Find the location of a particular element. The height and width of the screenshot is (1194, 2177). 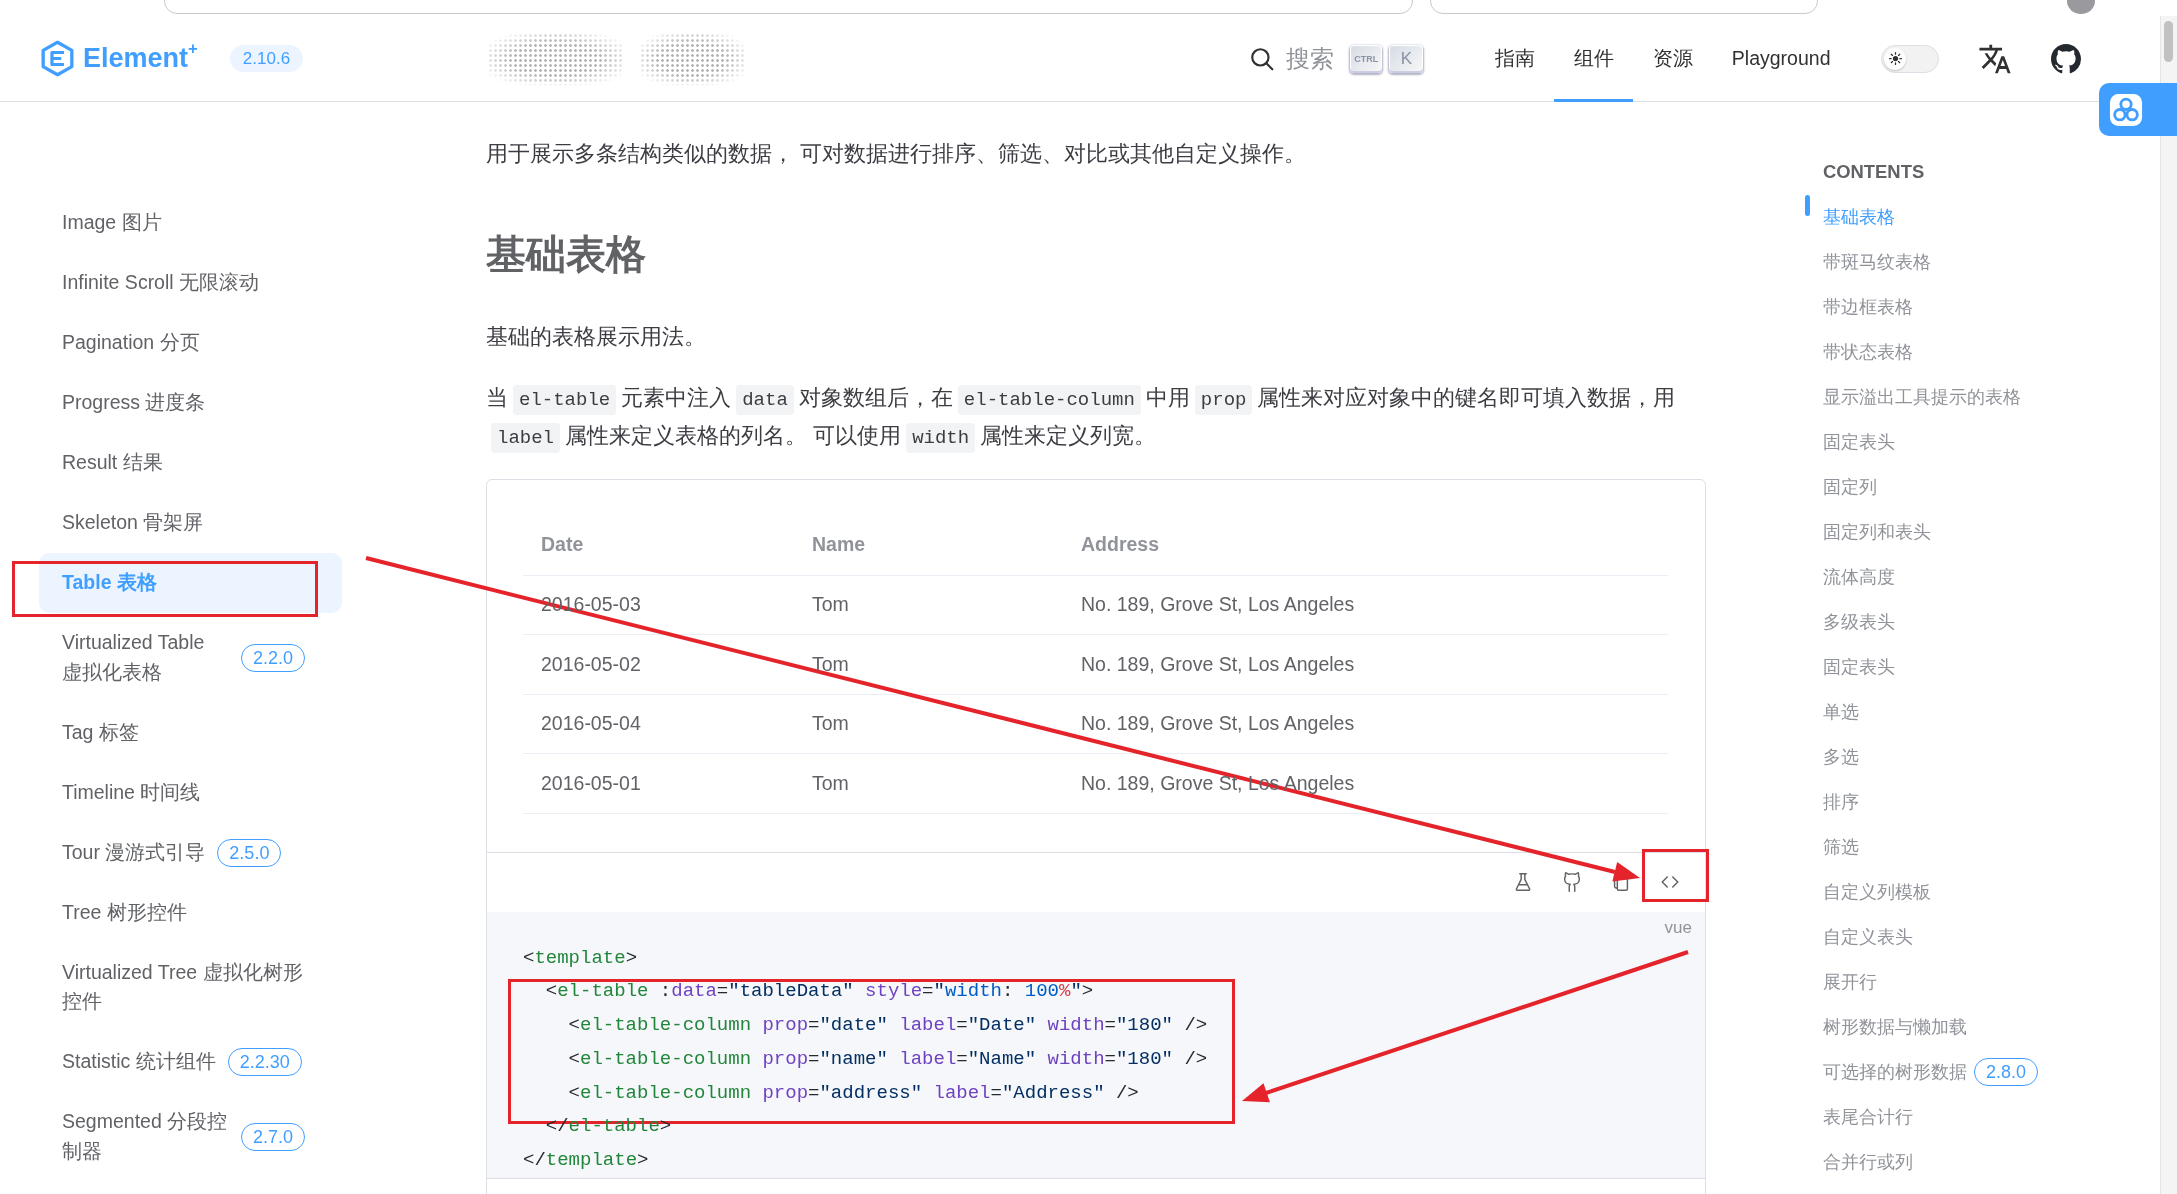

toc-link: 单选 is located at coordinates (1841, 712).